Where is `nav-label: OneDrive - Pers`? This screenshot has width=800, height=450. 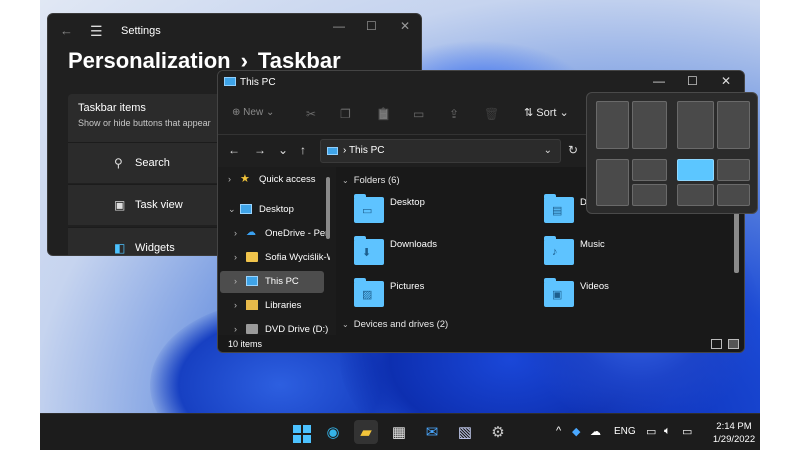
nav-label: OneDrive - Pers is located at coordinates (297, 233).